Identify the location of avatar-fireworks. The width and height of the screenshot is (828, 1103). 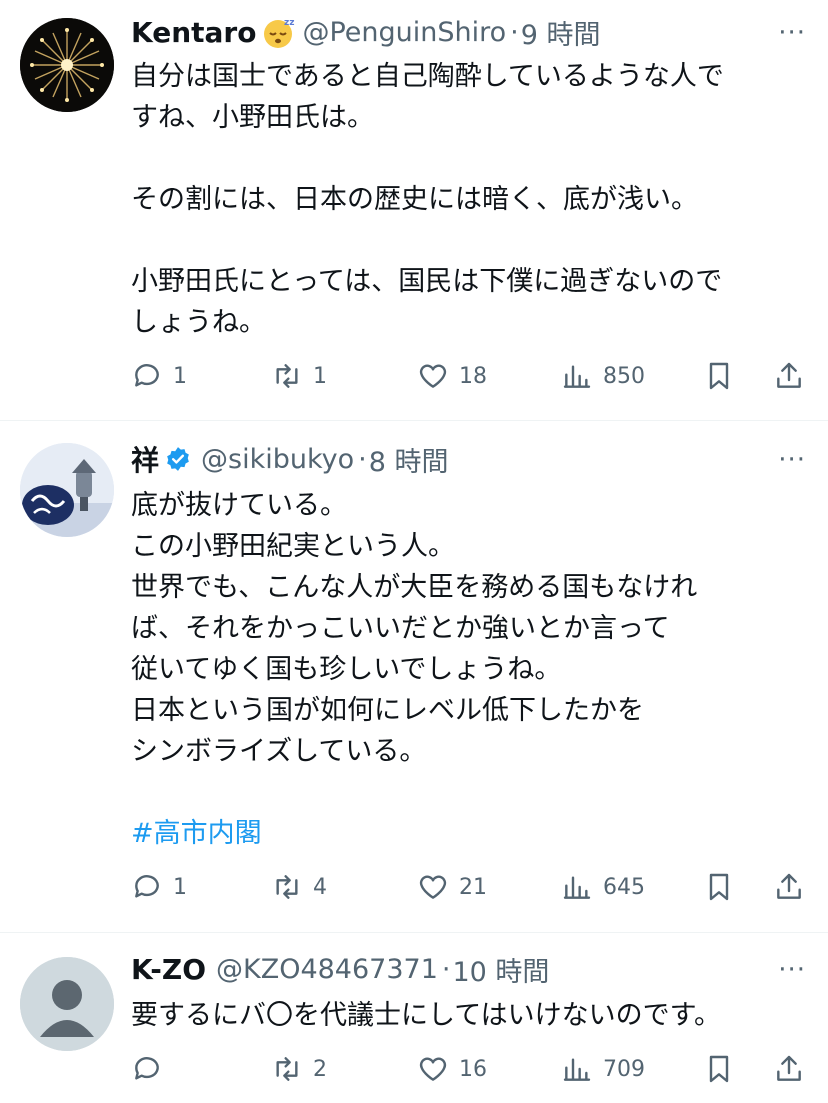
(67, 65).